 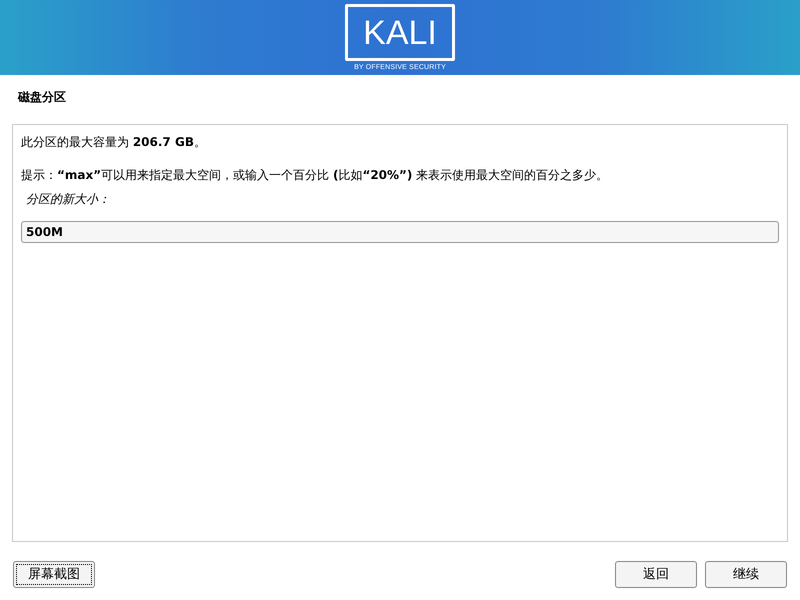 What do you see at coordinates (400, 33) in the screenshot?
I see `logo-wordmark: KALI` at bounding box center [400, 33].